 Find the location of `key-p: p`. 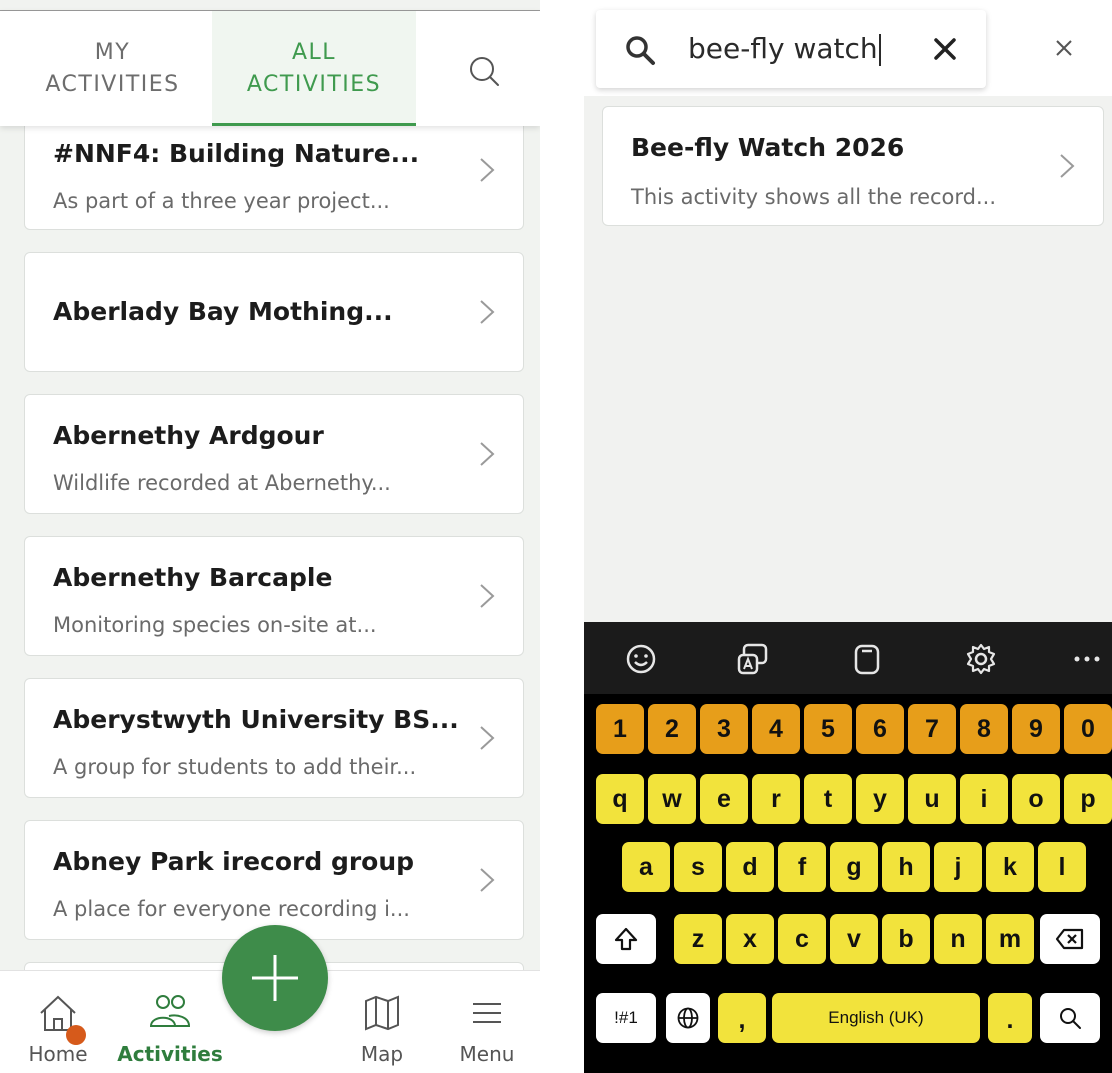

key-p: p is located at coordinates (1088, 799).